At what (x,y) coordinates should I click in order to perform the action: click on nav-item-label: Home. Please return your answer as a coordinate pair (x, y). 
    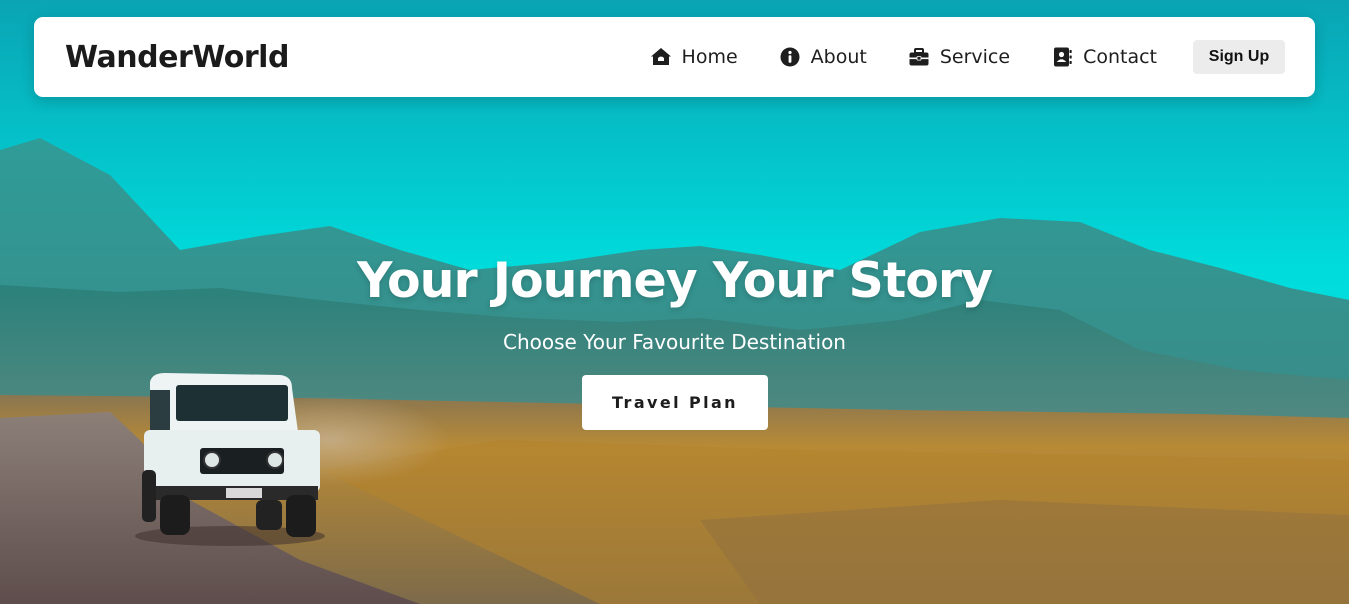
    Looking at the image, I should click on (709, 57).